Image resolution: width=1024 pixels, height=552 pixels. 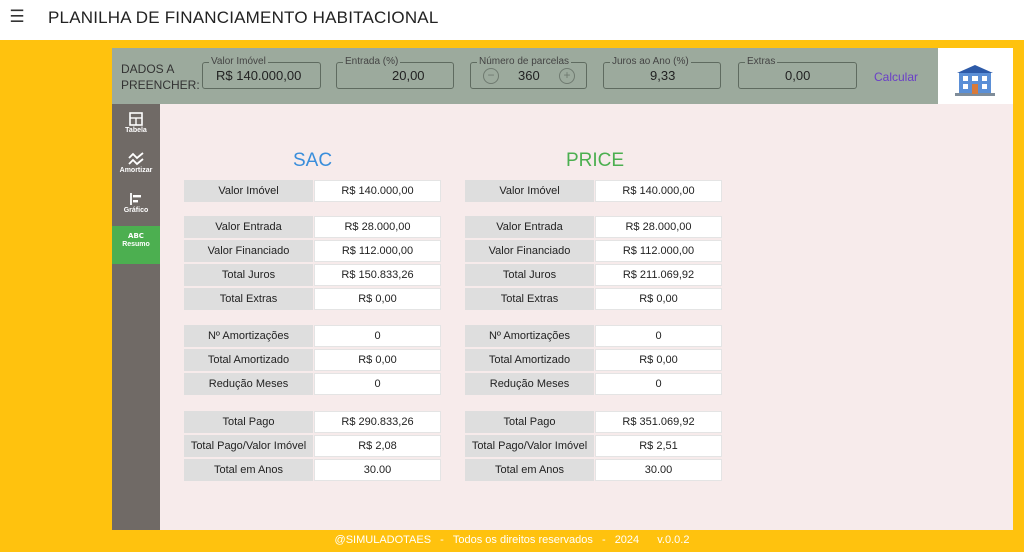 I want to click on row-value: R$ 150.833,26, so click(x=377, y=275).